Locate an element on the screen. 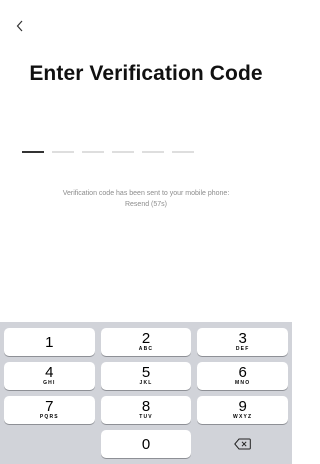 The height and width of the screenshot is (464, 320). key-letters: DEF is located at coordinates (242, 349).